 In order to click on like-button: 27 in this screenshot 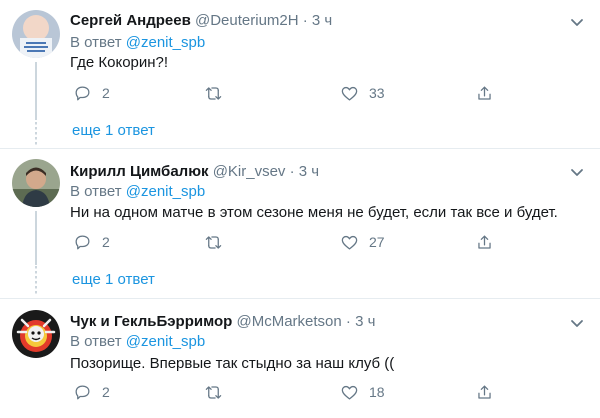, I will do `click(362, 242)`.